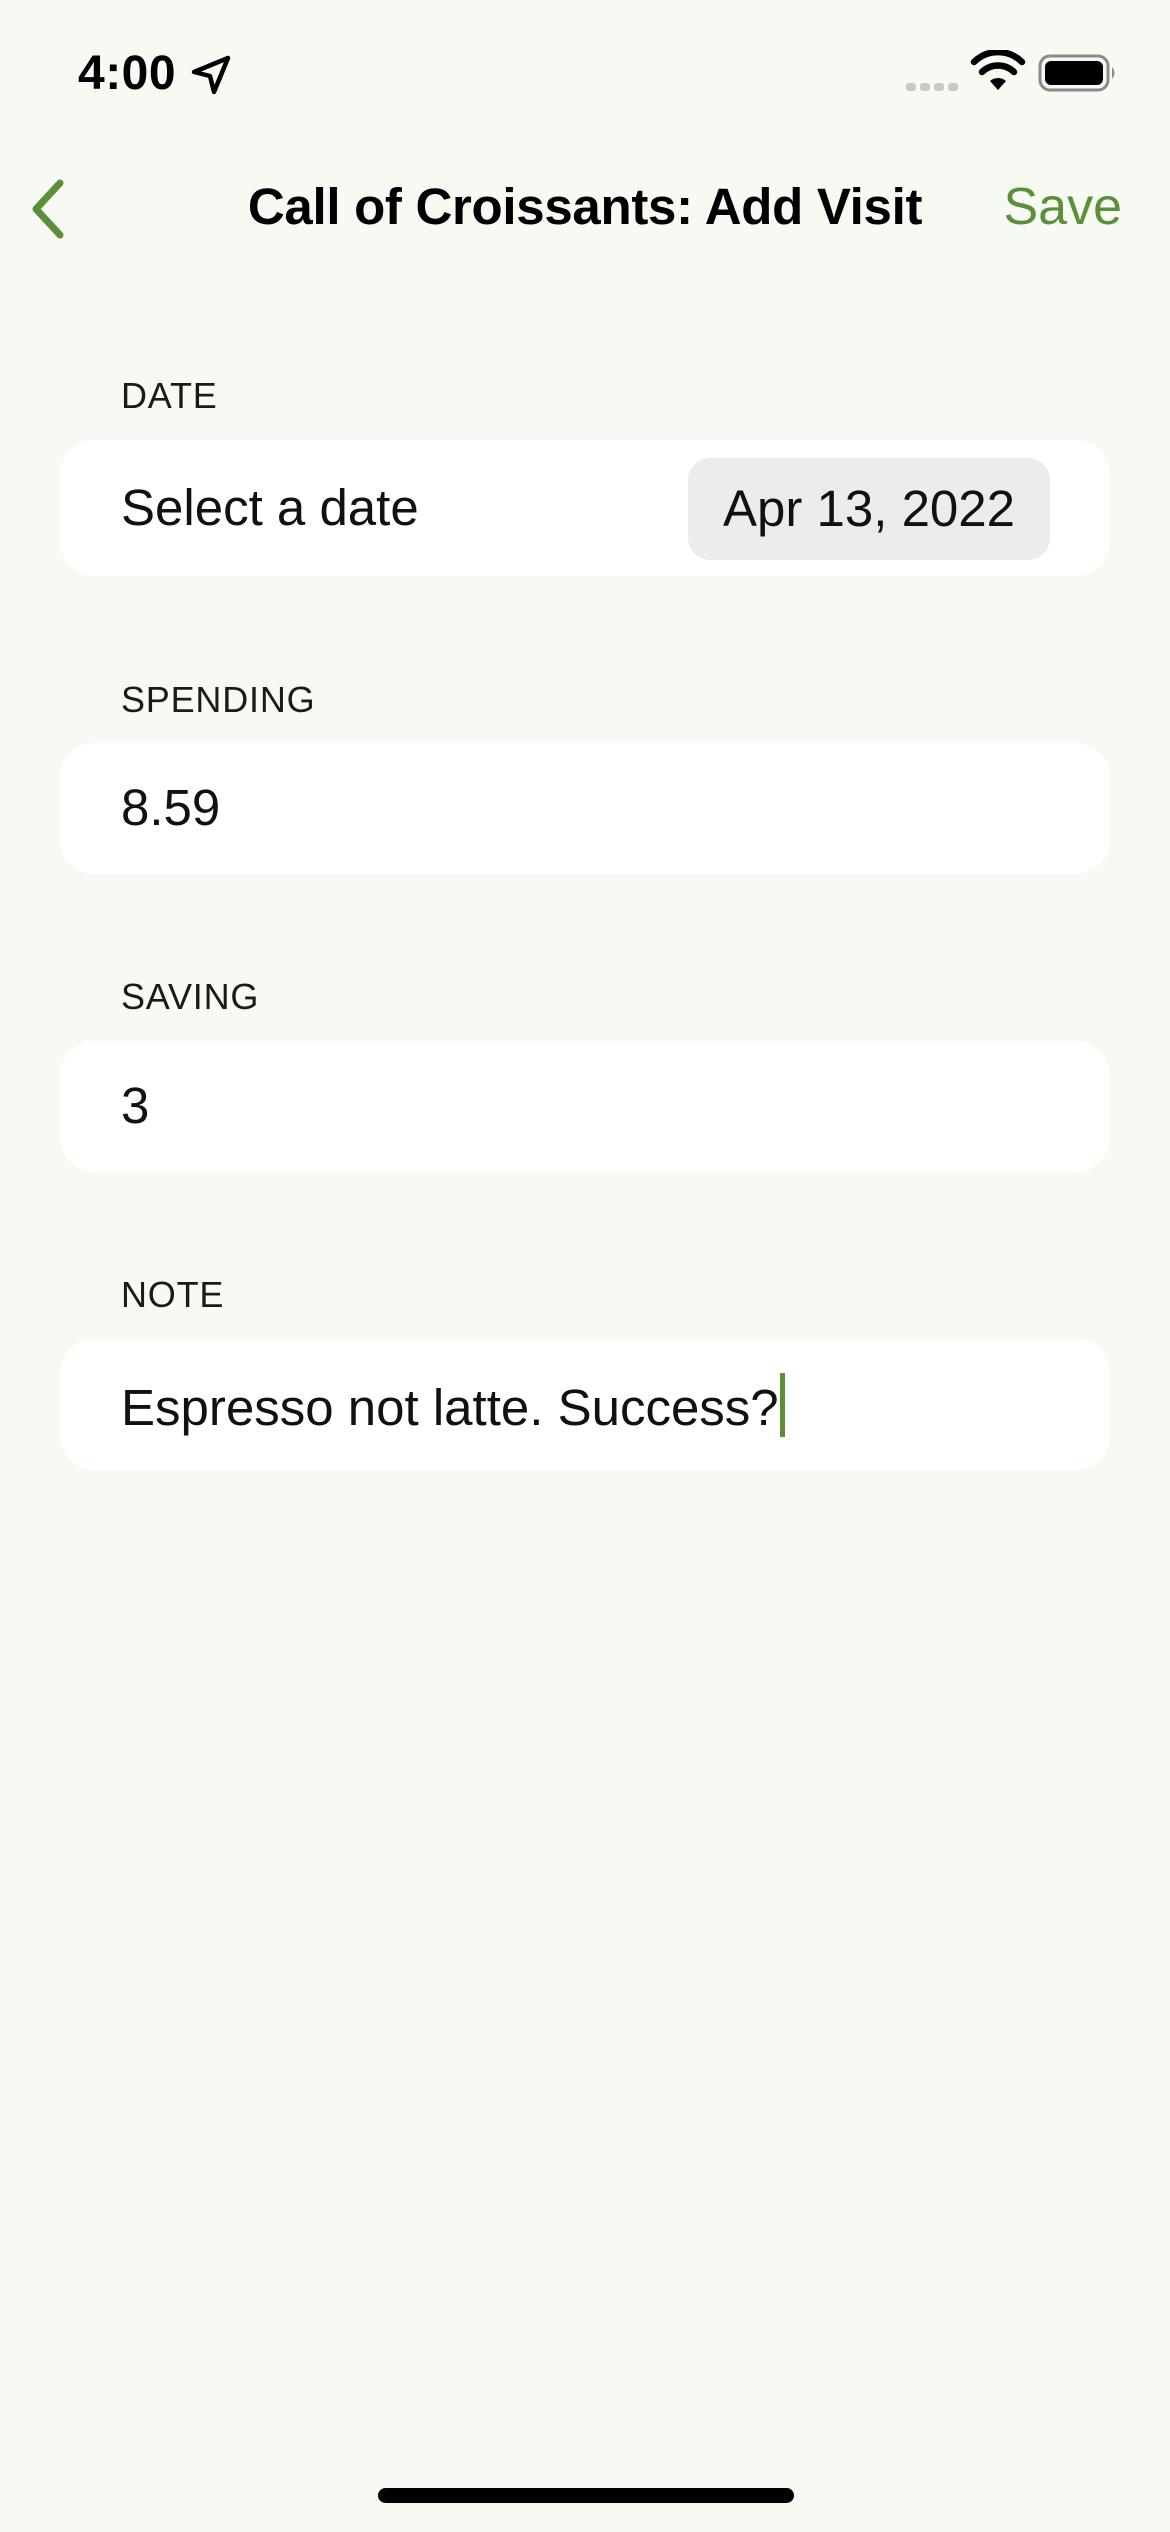 The image size is (1170, 2532). I want to click on note-input: Espresso not latte. Success?, so click(585, 1404).